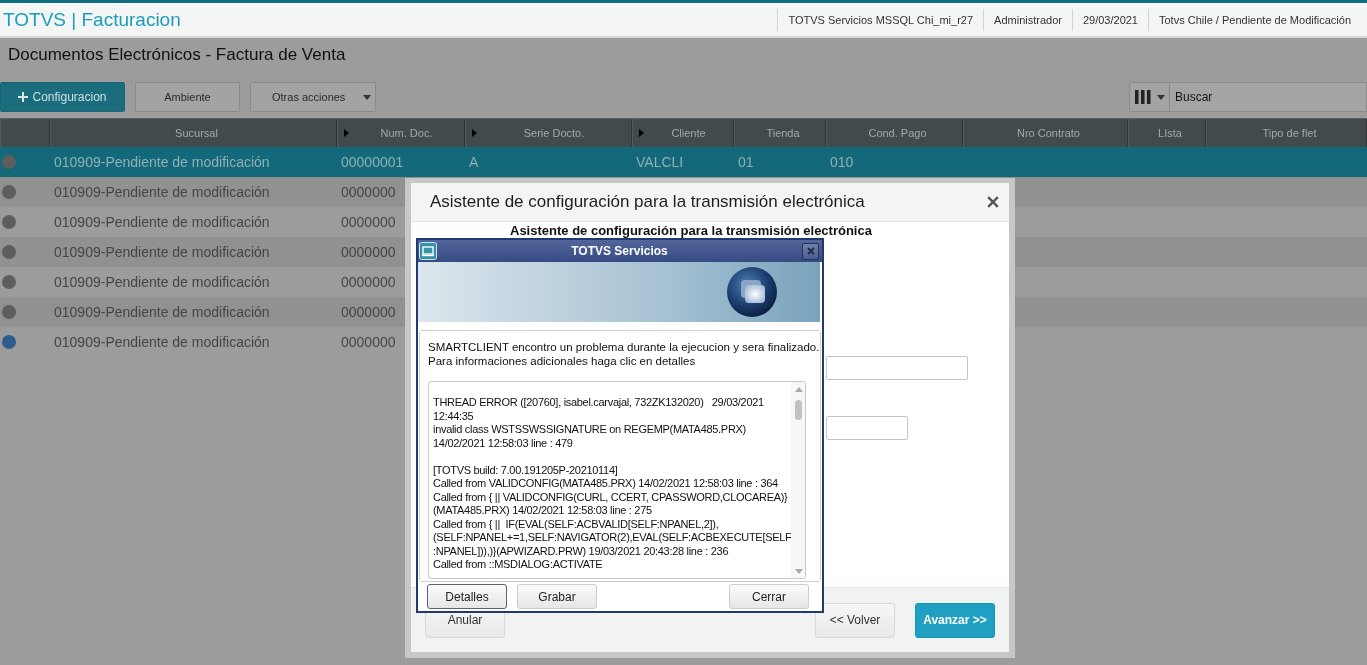 The image size is (1367, 665). What do you see at coordinates (612, 538) in the screenshot?
I see `log-line: (SELF:NPANEL+=1,SELF:NAVIGATOR(2),EVAL(SELF:ACBEXECUTE[SELF` at bounding box center [612, 538].